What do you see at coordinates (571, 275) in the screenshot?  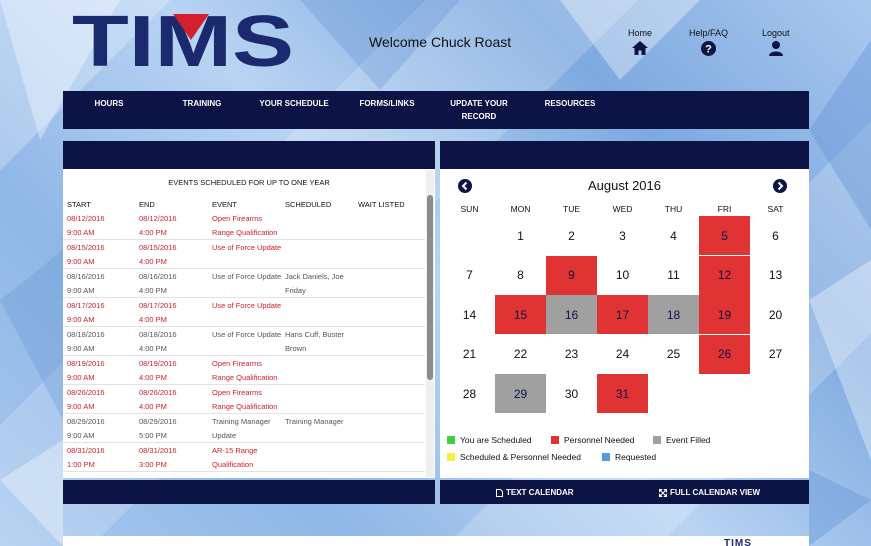 I see `calendar-day: 9` at bounding box center [571, 275].